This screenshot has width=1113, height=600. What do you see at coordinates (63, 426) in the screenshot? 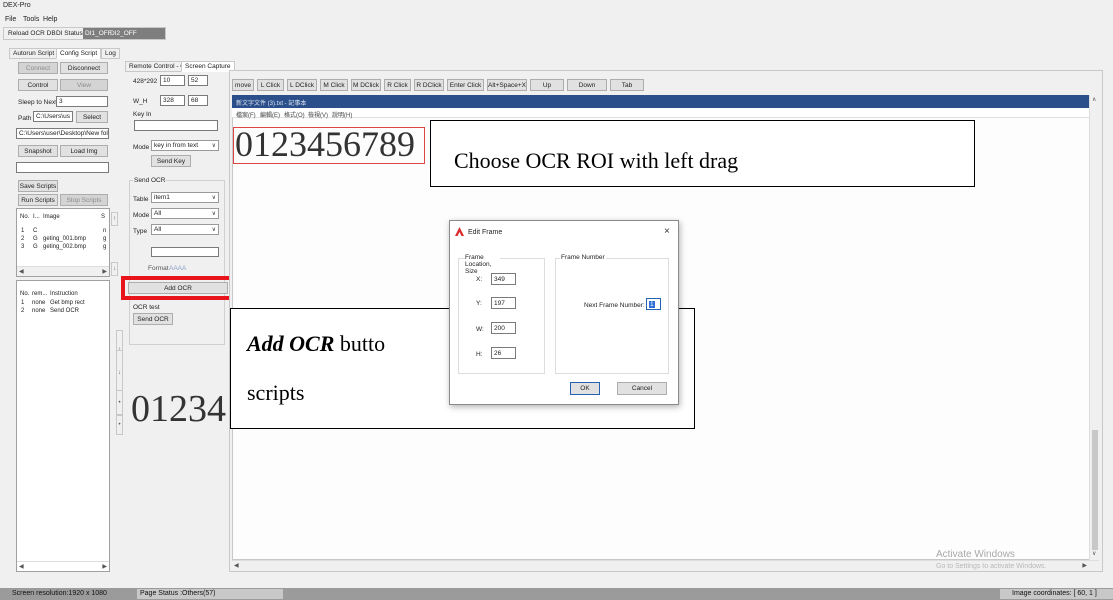
I see `instruction-list` at bounding box center [63, 426].